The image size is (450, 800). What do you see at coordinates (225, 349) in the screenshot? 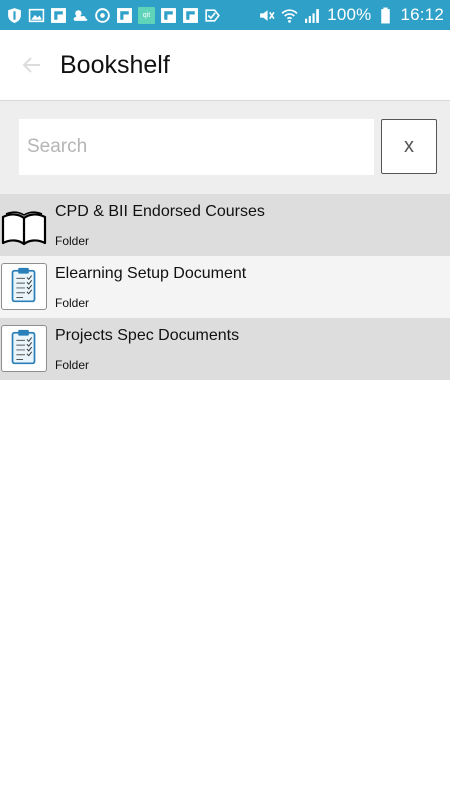
I see `list-item: Projects Spec Documents Folder` at bounding box center [225, 349].